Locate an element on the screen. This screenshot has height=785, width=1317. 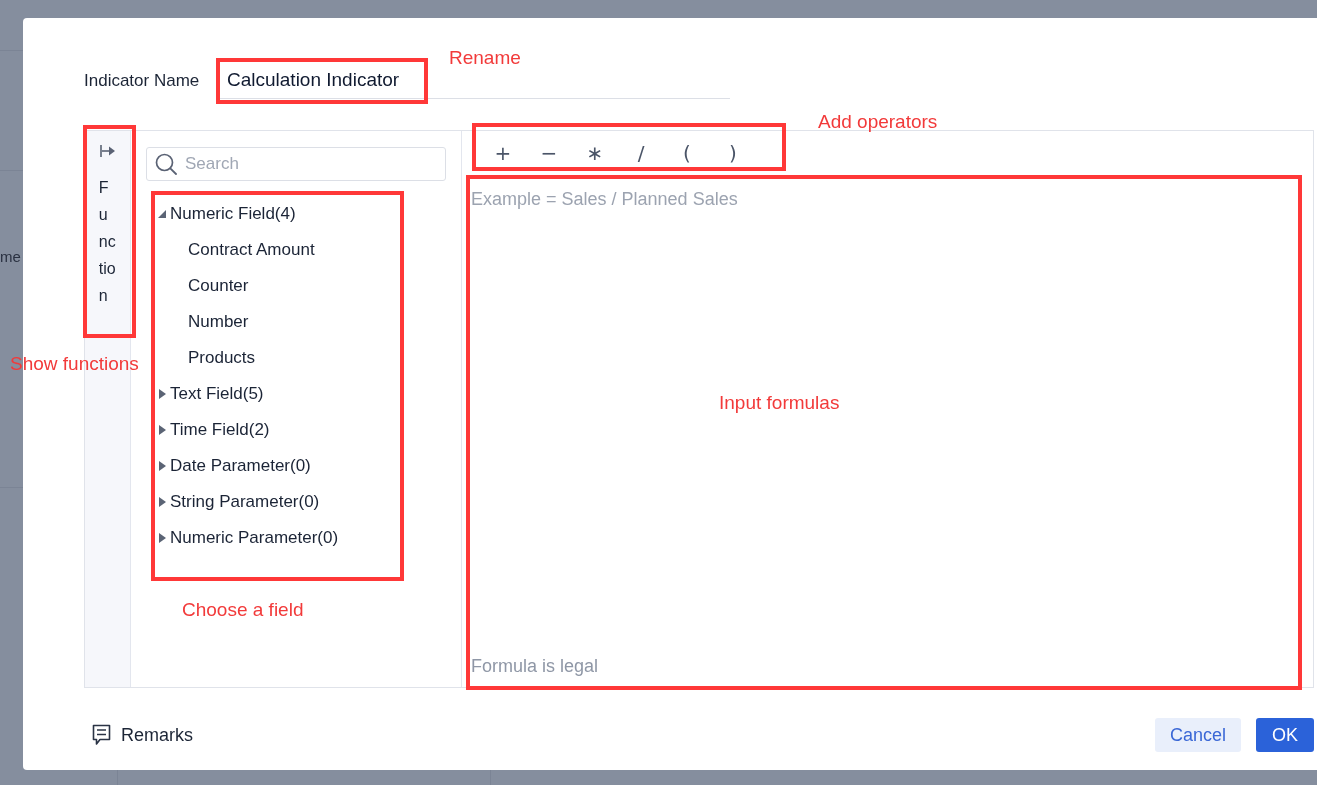
annotation-label: Choose a field is located at coordinates (243, 610).